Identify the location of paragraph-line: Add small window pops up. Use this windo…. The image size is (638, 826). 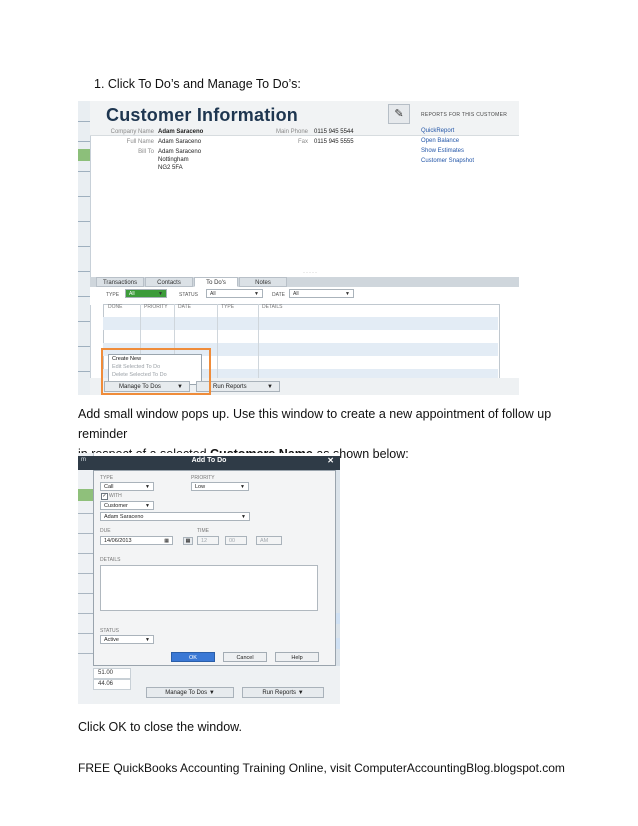
(315, 424).